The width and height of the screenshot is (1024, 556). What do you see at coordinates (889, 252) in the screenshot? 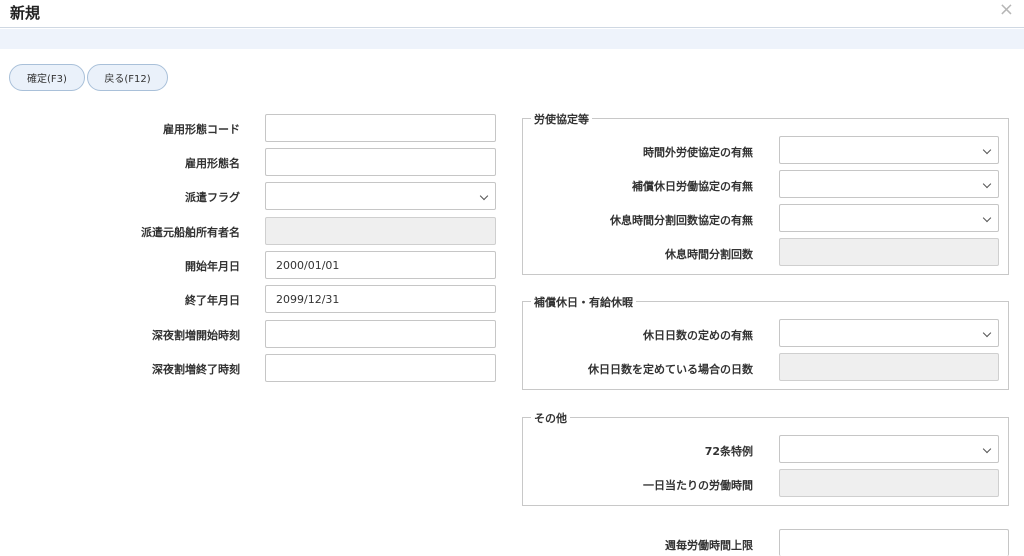
I see `break-split-count-input` at bounding box center [889, 252].